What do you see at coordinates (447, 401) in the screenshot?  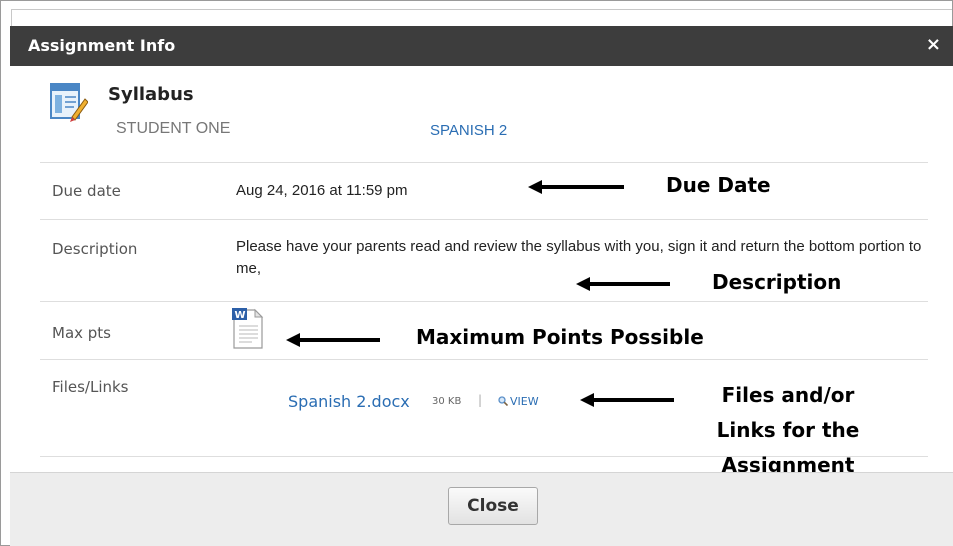 I see `file-size: 30 KB` at bounding box center [447, 401].